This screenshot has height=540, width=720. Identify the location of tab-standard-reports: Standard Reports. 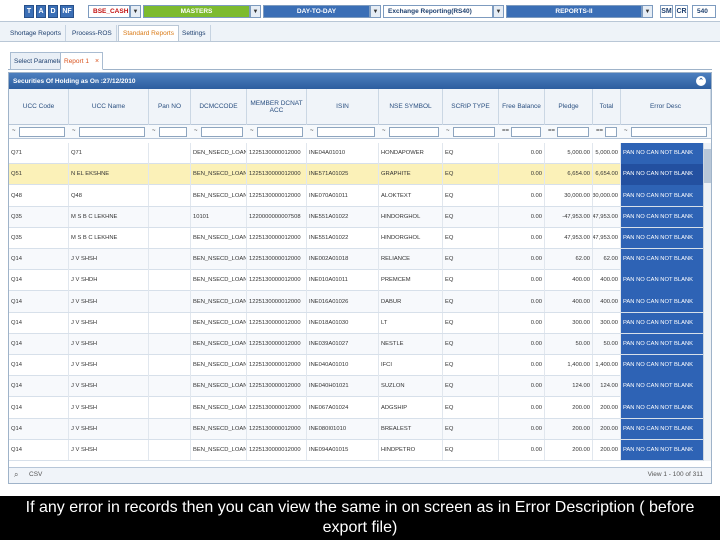
(148, 33).